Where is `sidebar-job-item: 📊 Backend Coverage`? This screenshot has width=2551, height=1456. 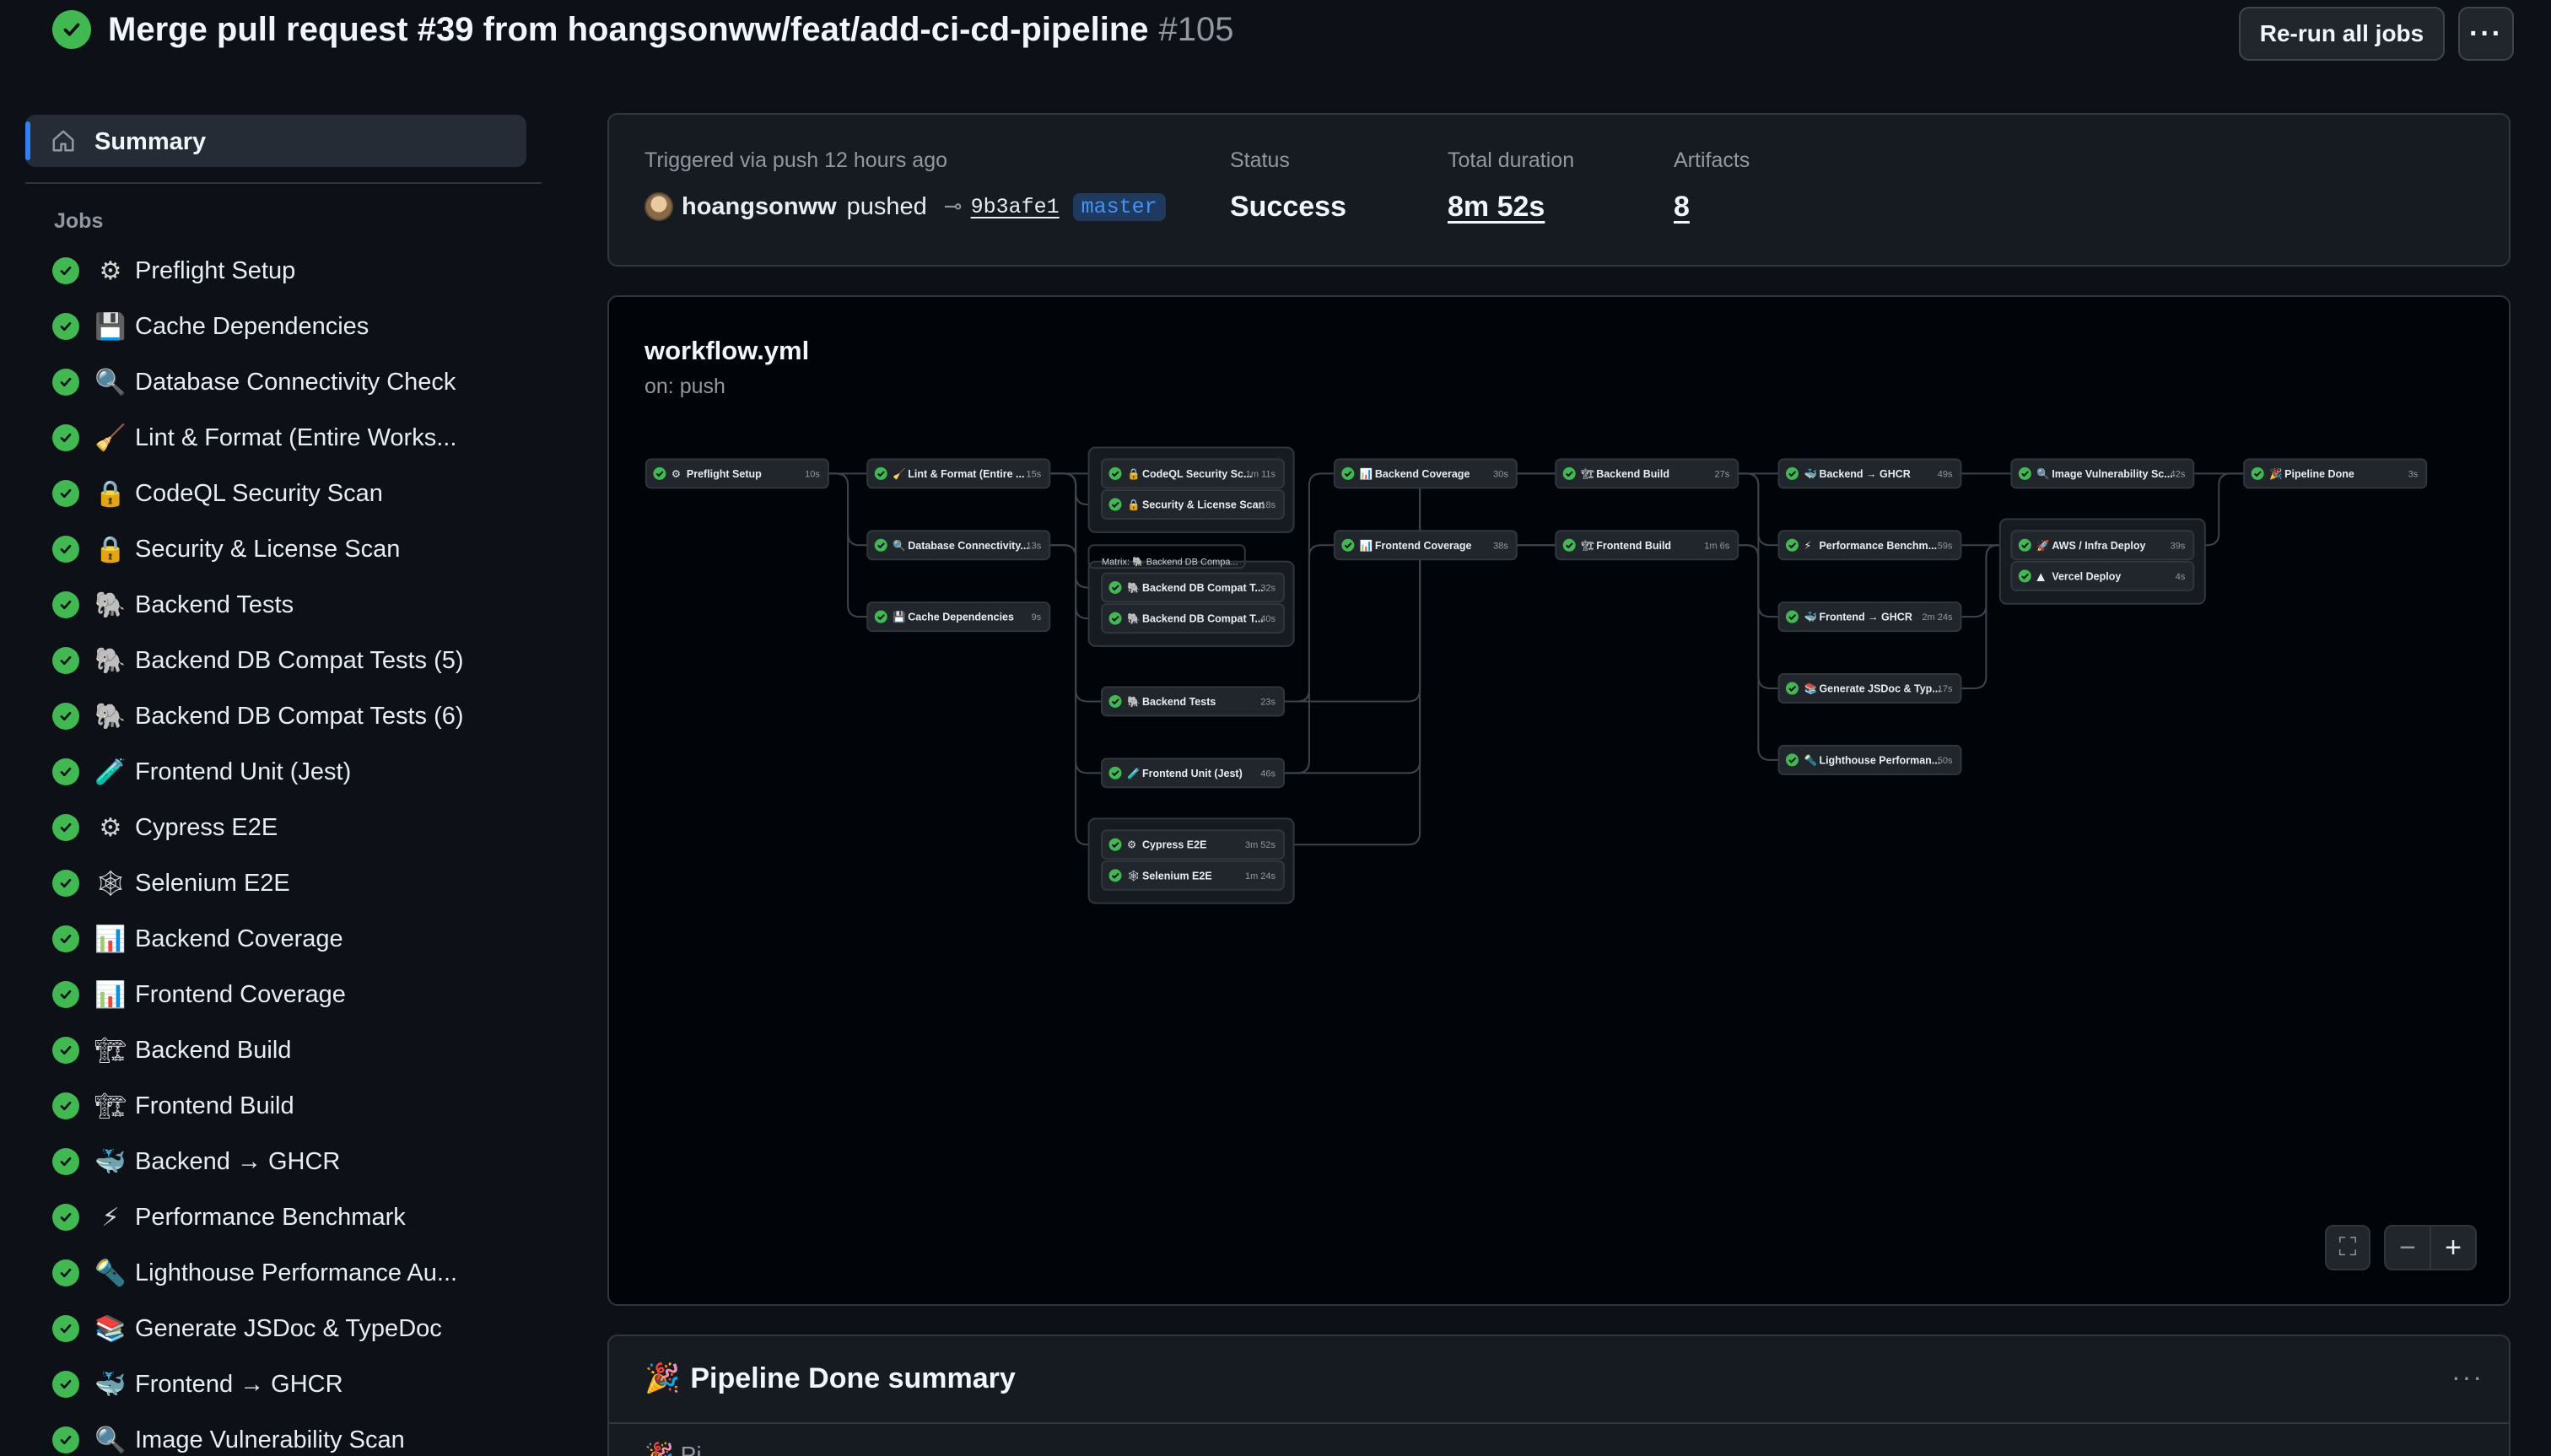 sidebar-job-item: 📊 Backend Coverage is located at coordinates (297, 939).